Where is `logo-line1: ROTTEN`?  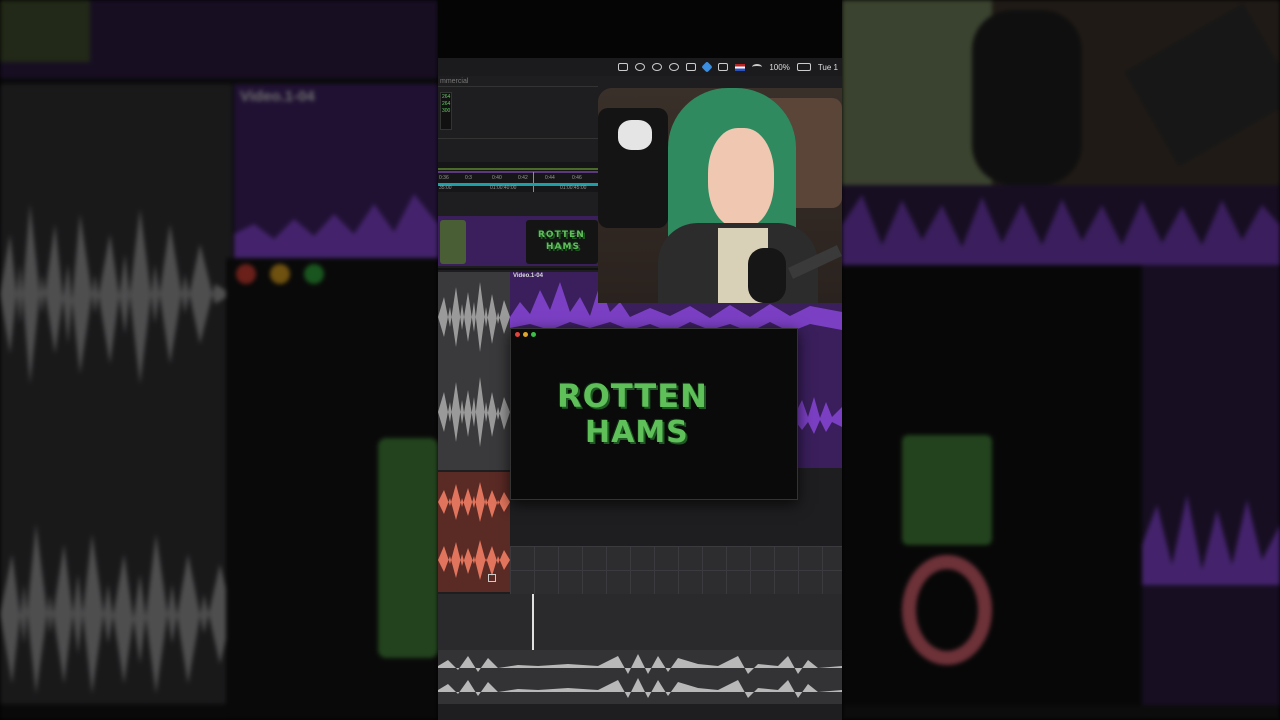
logo-line1: ROTTEN is located at coordinates (632, 396).